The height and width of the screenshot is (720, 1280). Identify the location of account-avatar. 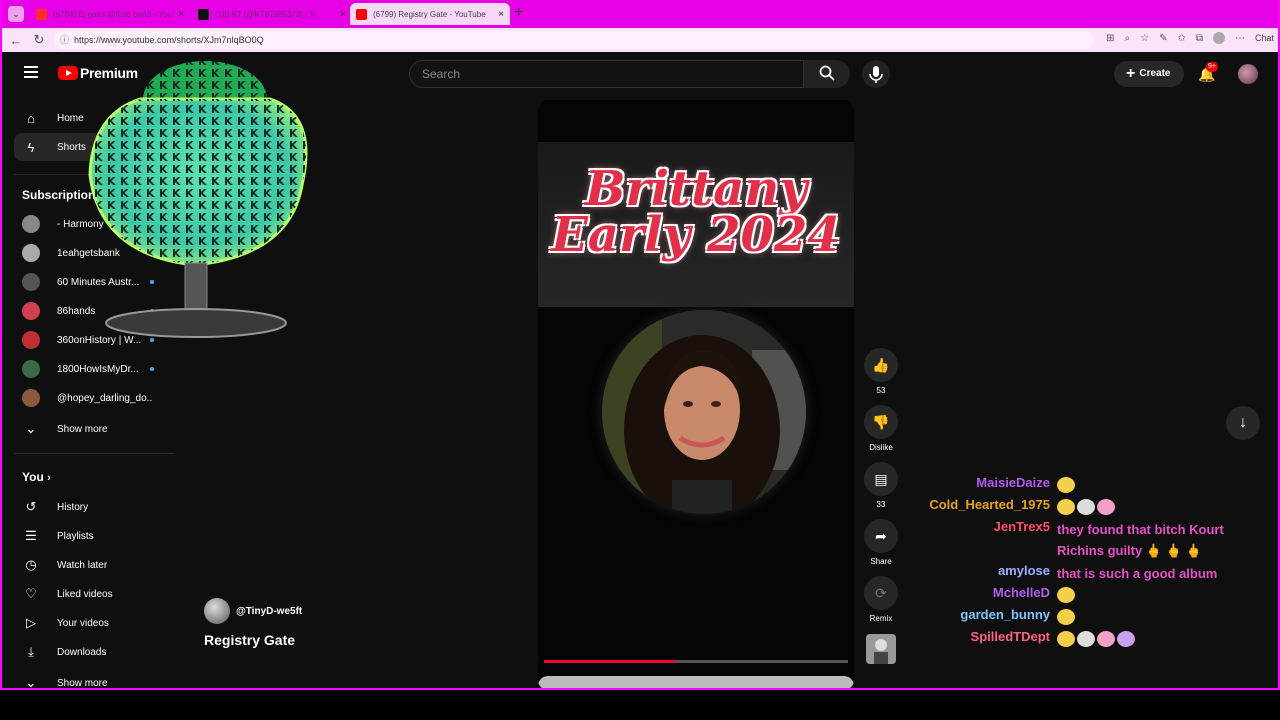
(1248, 74).